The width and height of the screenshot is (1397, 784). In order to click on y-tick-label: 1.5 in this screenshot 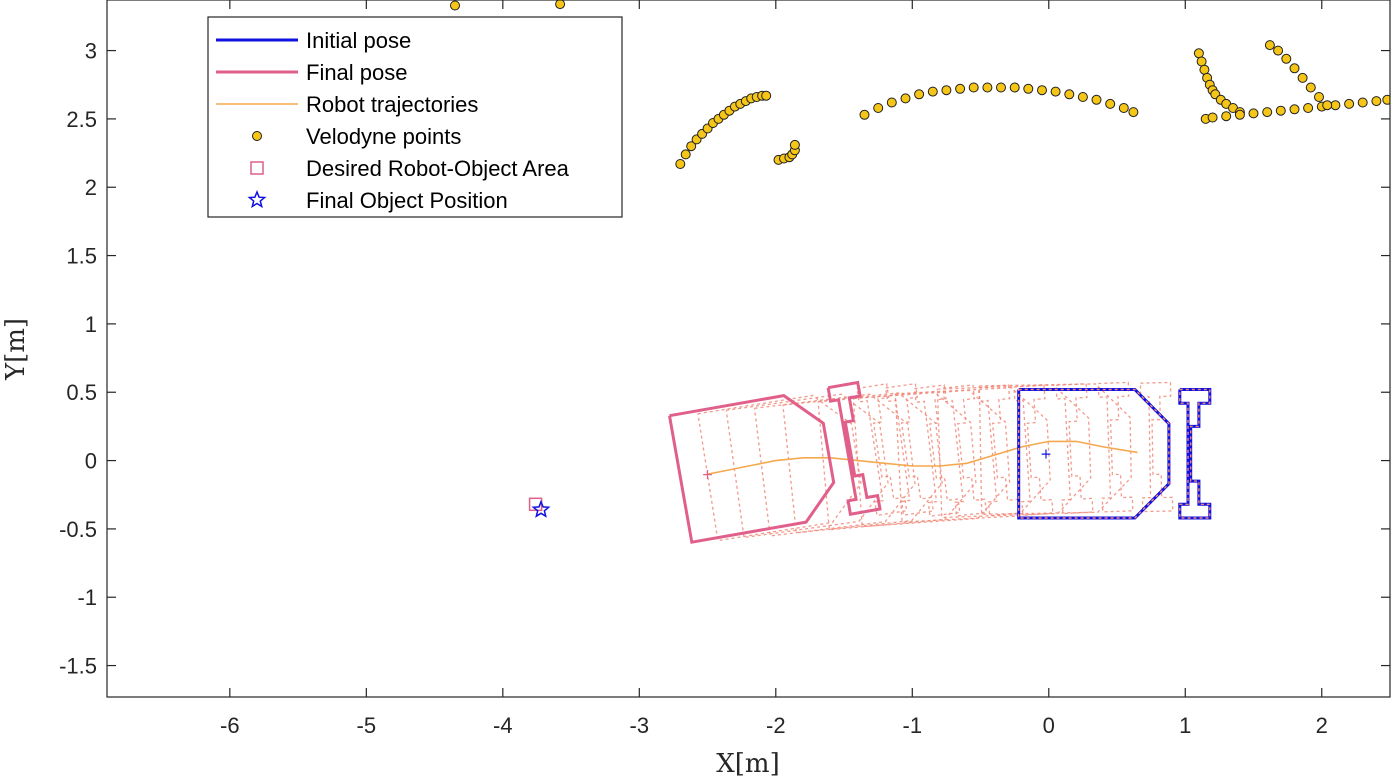, I will do `click(81, 256)`.